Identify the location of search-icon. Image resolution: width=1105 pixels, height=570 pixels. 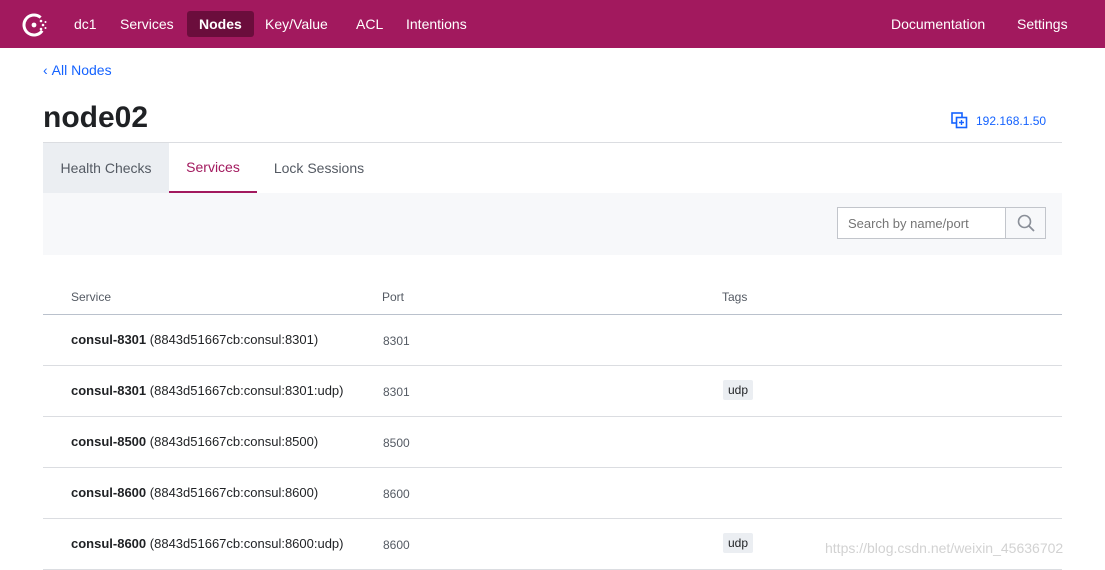
(1026, 223).